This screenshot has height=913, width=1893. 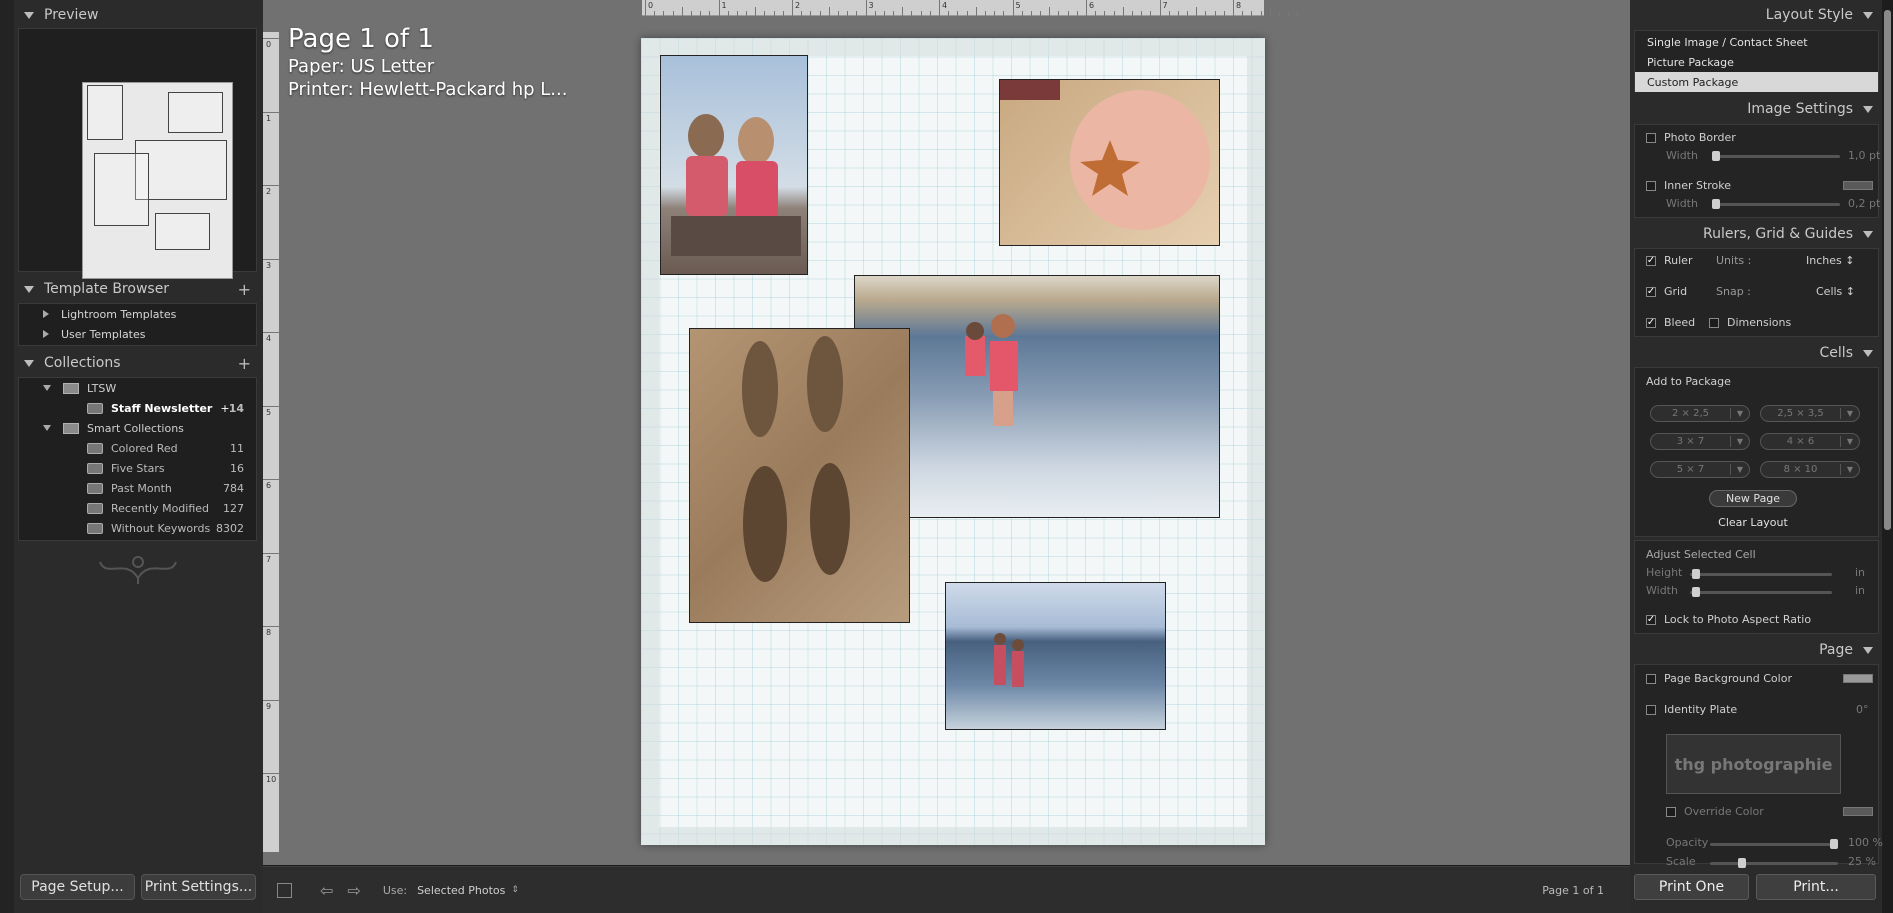 What do you see at coordinates (1756, 15) in the screenshot?
I see `layout-style-header: Layout Style` at bounding box center [1756, 15].